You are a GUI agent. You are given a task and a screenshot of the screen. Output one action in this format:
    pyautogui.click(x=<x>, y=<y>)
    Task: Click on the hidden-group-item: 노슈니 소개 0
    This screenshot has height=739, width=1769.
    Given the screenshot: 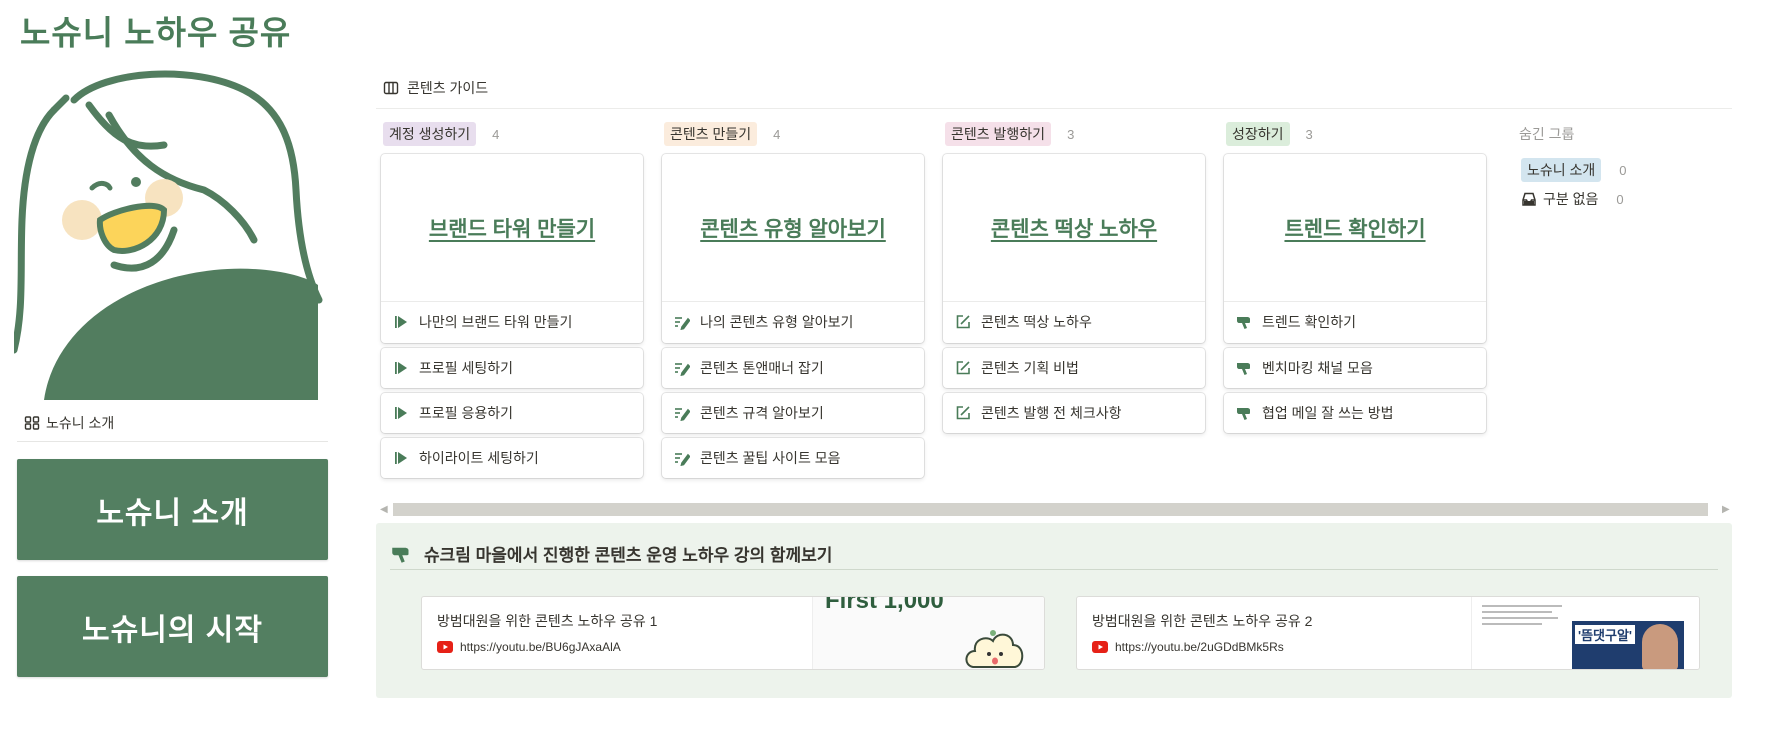 What is the action you would take?
    pyautogui.click(x=1574, y=170)
    